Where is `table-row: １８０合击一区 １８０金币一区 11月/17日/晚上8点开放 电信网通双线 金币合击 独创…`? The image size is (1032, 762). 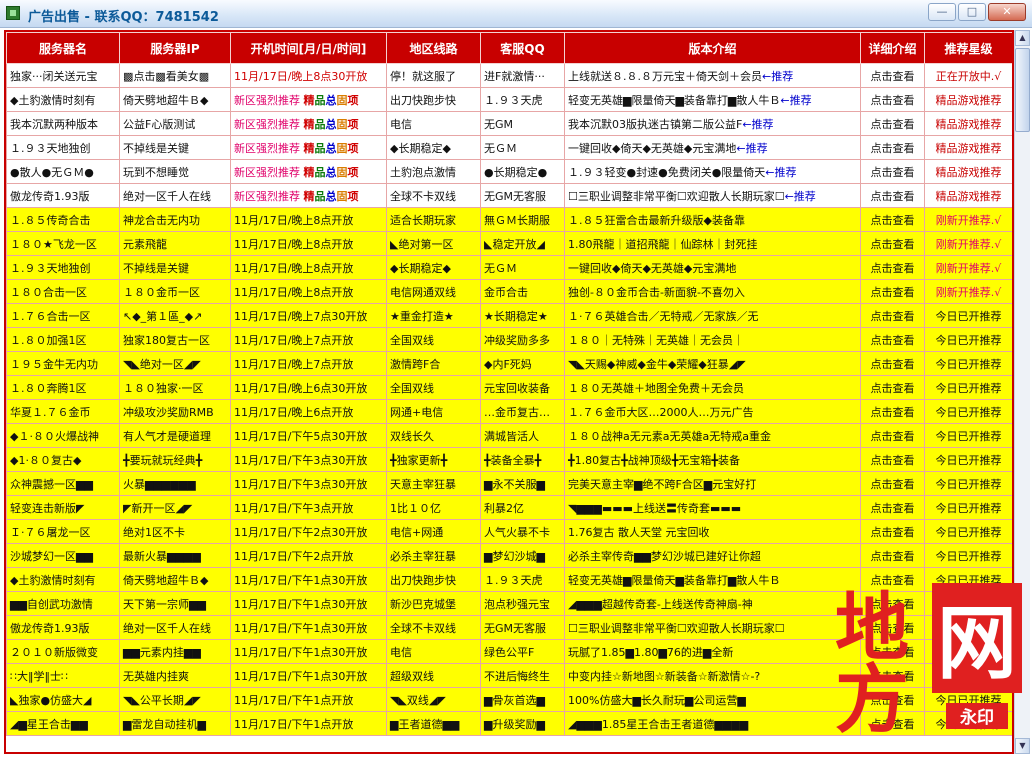 table-row: １８０合击一区 １８０金币一区 11月/17日/晚上8点开放 电信网通双线 金币合击 独创… is located at coordinates (509, 291).